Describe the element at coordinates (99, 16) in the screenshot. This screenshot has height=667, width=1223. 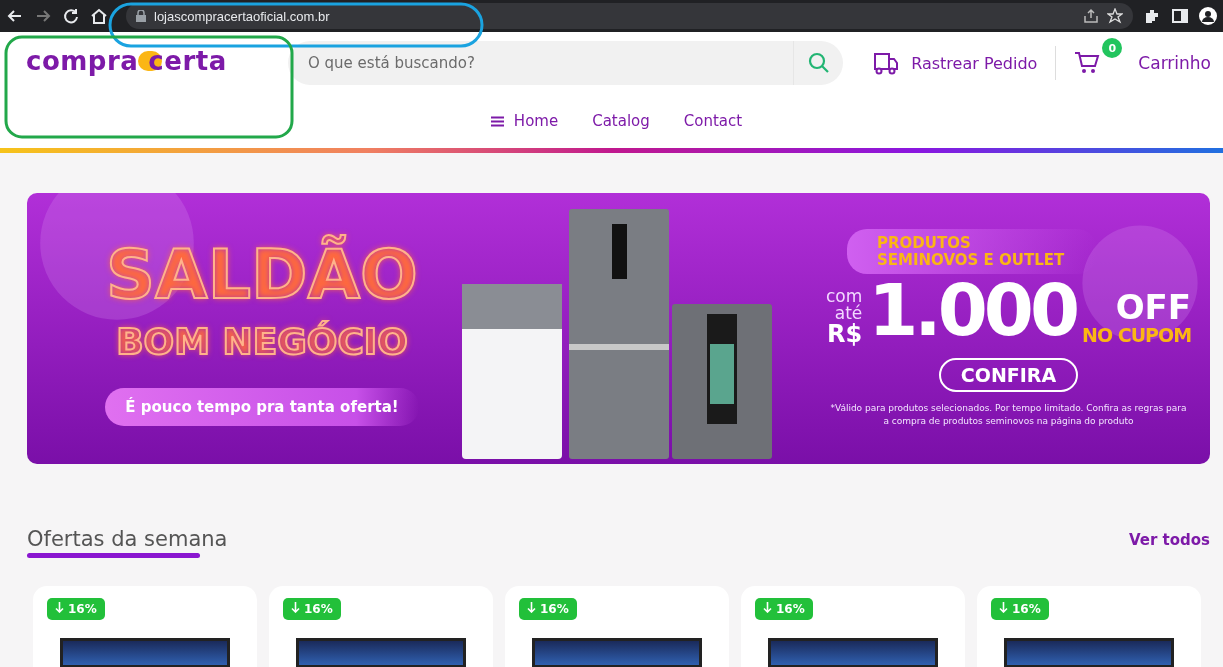
I see `home-icon` at that location.